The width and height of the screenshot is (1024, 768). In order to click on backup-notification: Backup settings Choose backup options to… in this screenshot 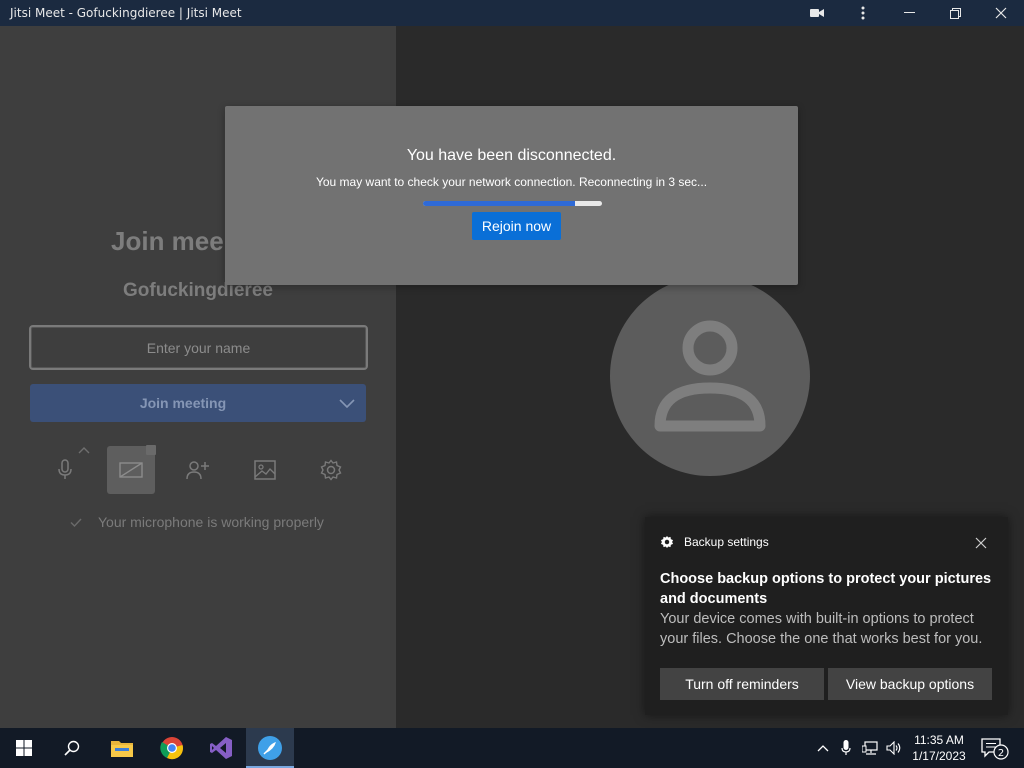, I will do `click(826, 616)`.